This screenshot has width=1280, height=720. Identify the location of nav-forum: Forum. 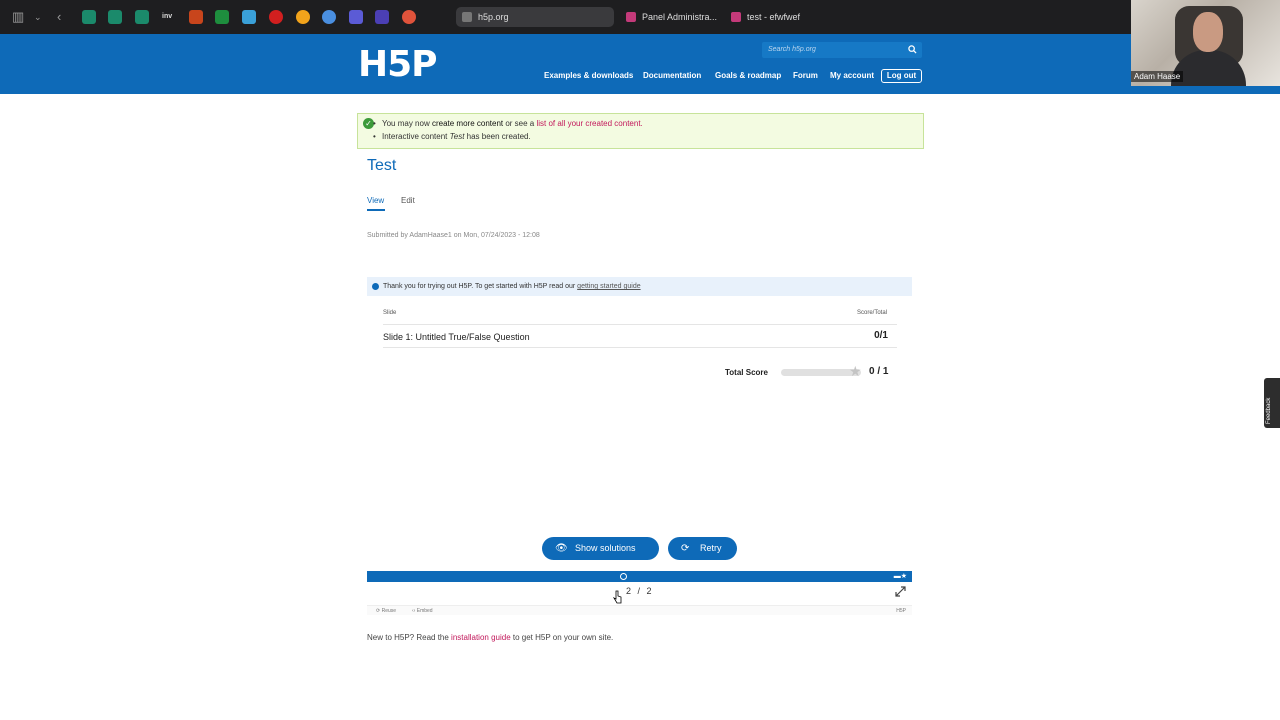
(805, 76).